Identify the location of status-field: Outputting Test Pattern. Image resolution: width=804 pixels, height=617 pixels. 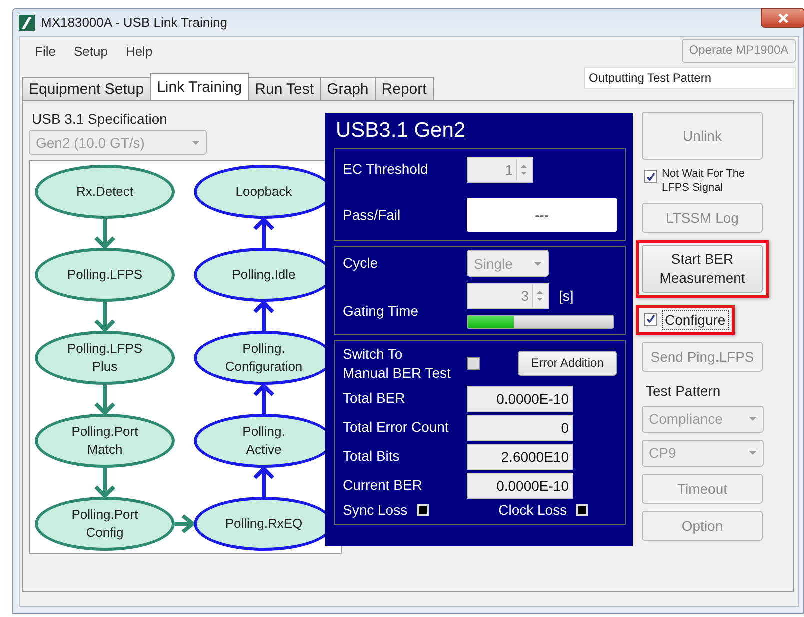
(690, 78).